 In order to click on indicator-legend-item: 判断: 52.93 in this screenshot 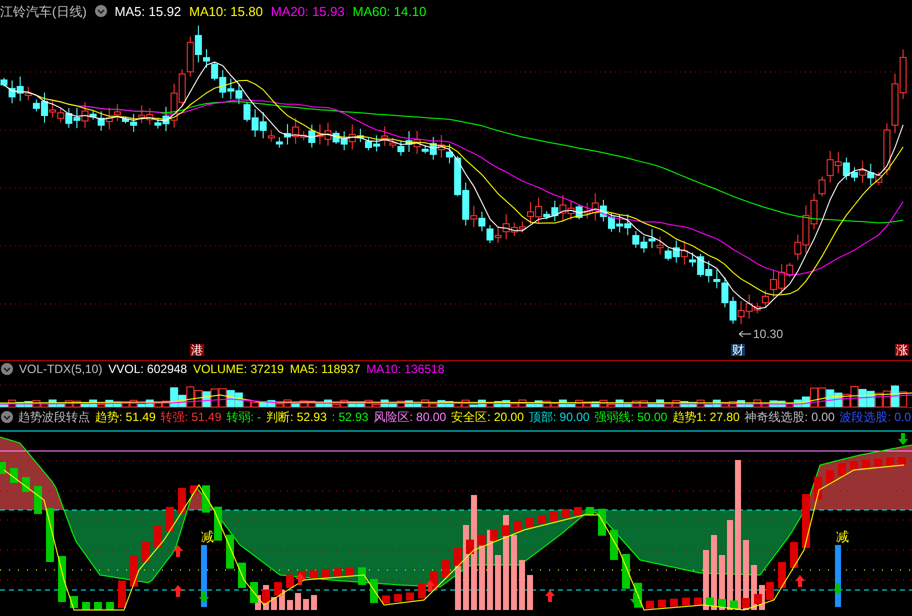, I will do `click(296, 416)`.